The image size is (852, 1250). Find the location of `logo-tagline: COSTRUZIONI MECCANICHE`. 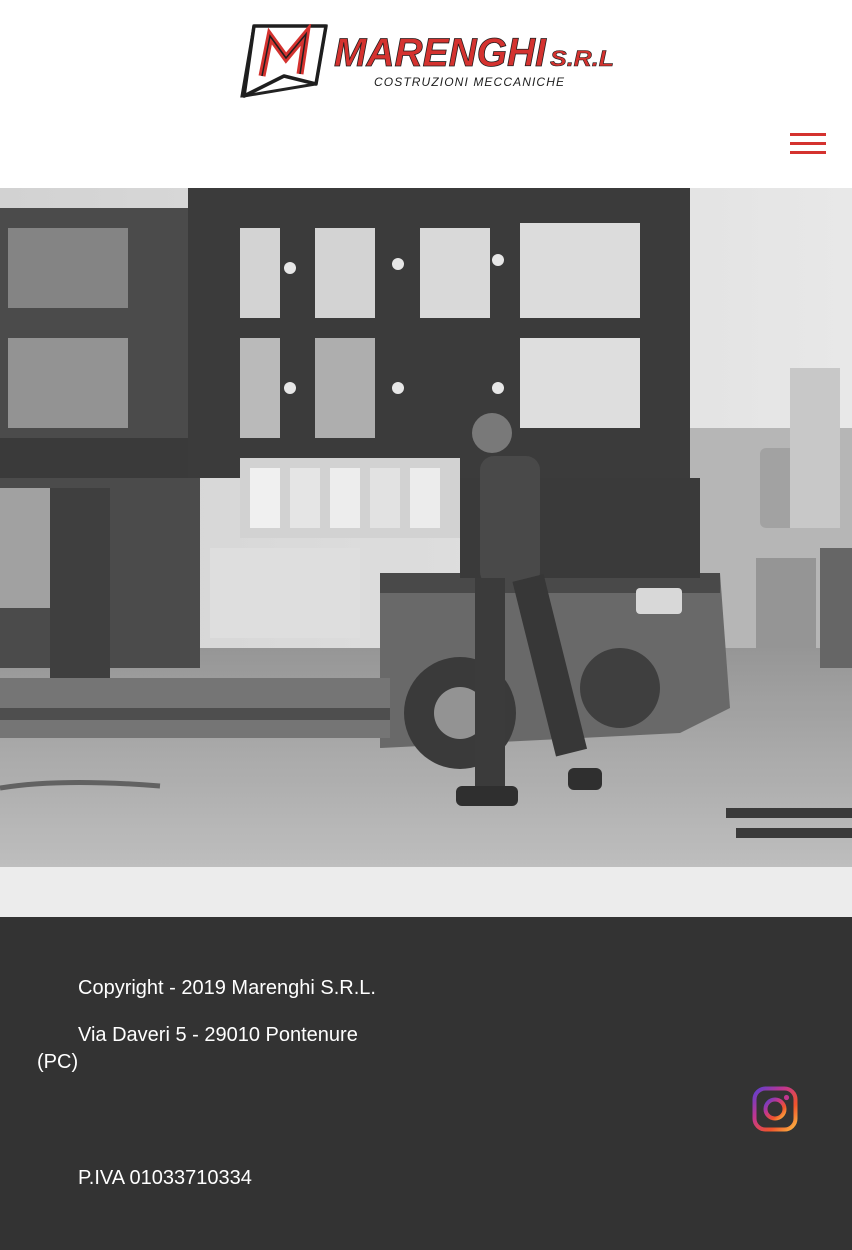

logo-tagline: COSTRUZIONI MECCANICHE is located at coordinates (469, 82).